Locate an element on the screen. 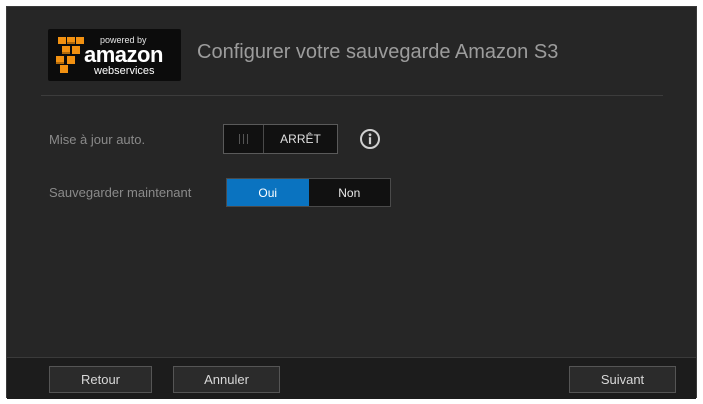  toggle-grip-handle is located at coordinates (244, 139).